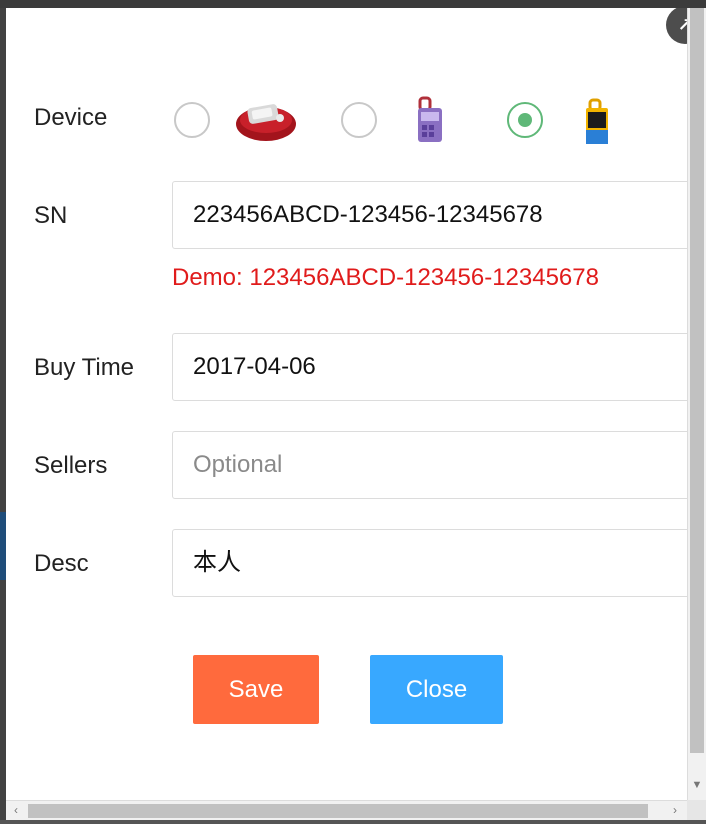 The width and height of the screenshot is (706, 824). I want to click on sn-input: 223456ABCD-123456-12345678, so click(430, 215).